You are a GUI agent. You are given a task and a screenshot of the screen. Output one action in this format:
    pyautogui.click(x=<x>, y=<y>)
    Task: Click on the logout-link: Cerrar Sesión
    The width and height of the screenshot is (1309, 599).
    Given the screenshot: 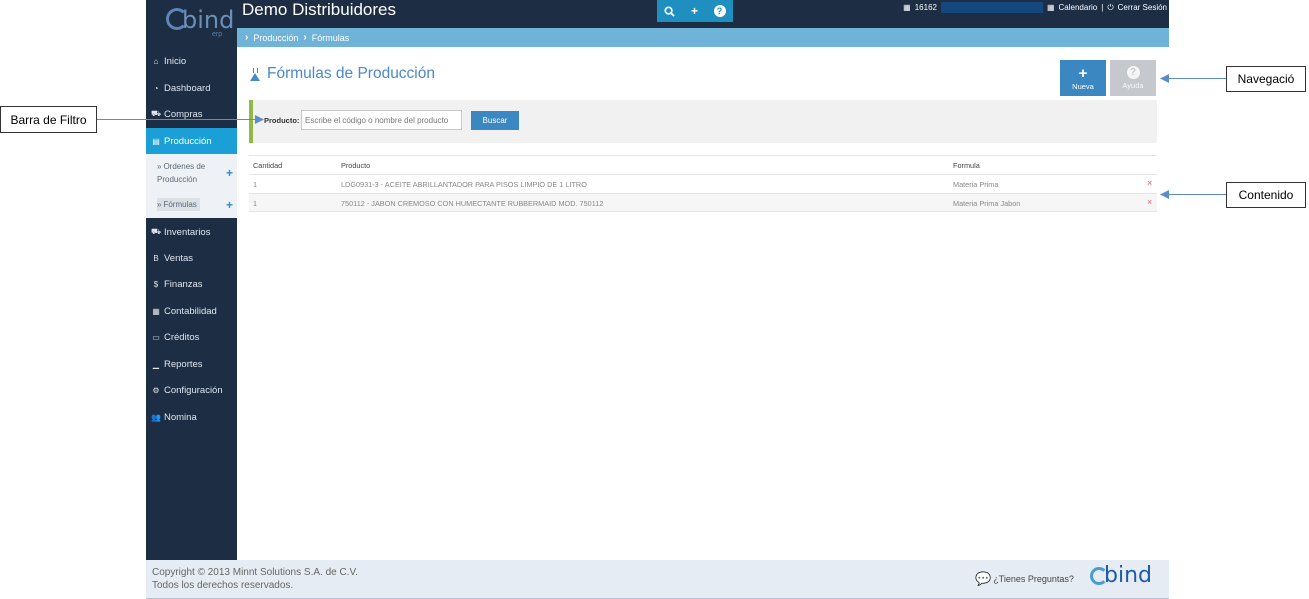 What is the action you would take?
    pyautogui.click(x=1142, y=7)
    